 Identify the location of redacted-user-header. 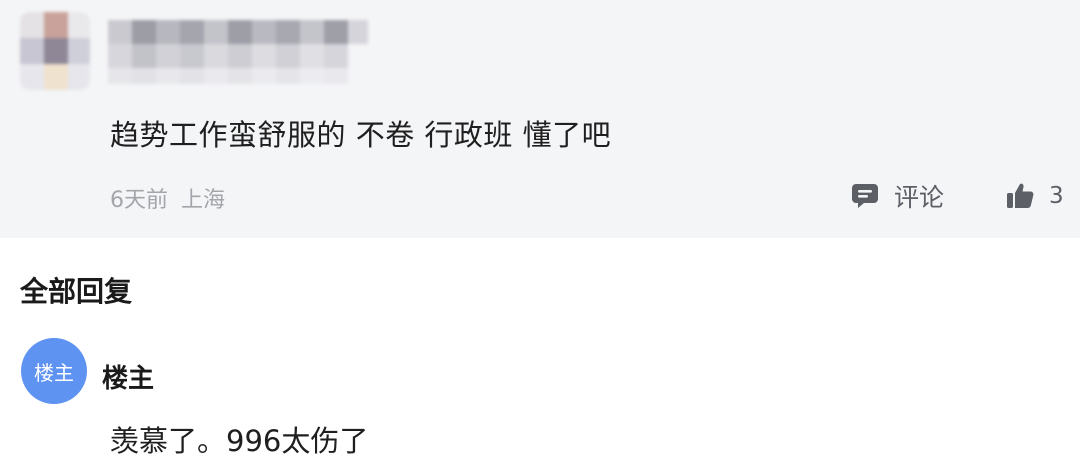
(200, 52).